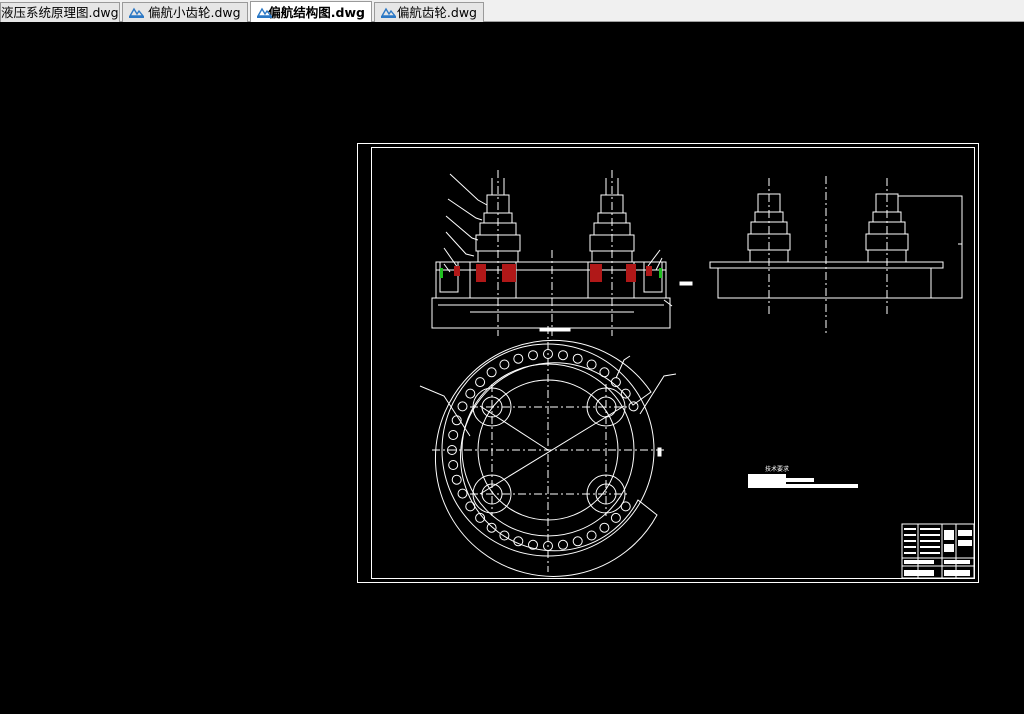  I want to click on tab-label: 液压系统原理图.dwg, so click(60, 12).